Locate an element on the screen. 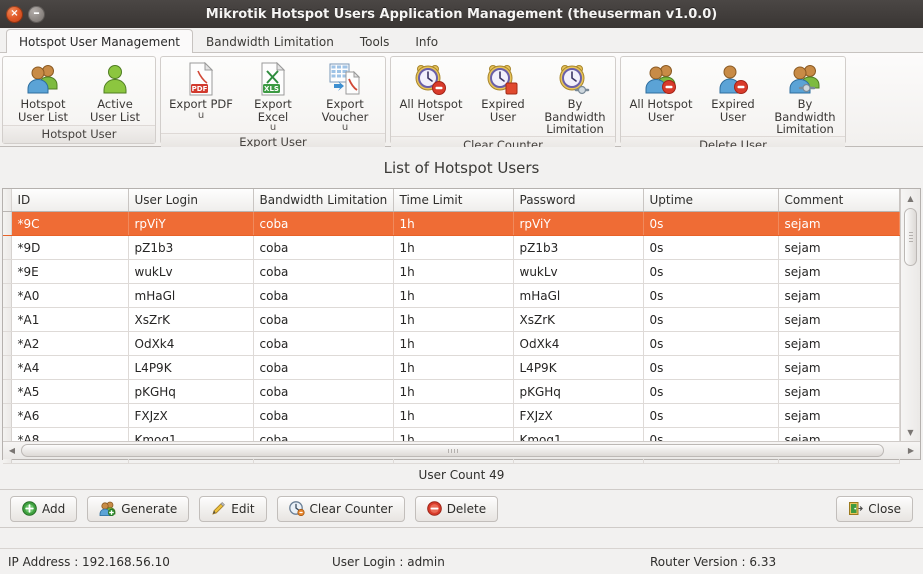  close-button: Close is located at coordinates (874, 508).